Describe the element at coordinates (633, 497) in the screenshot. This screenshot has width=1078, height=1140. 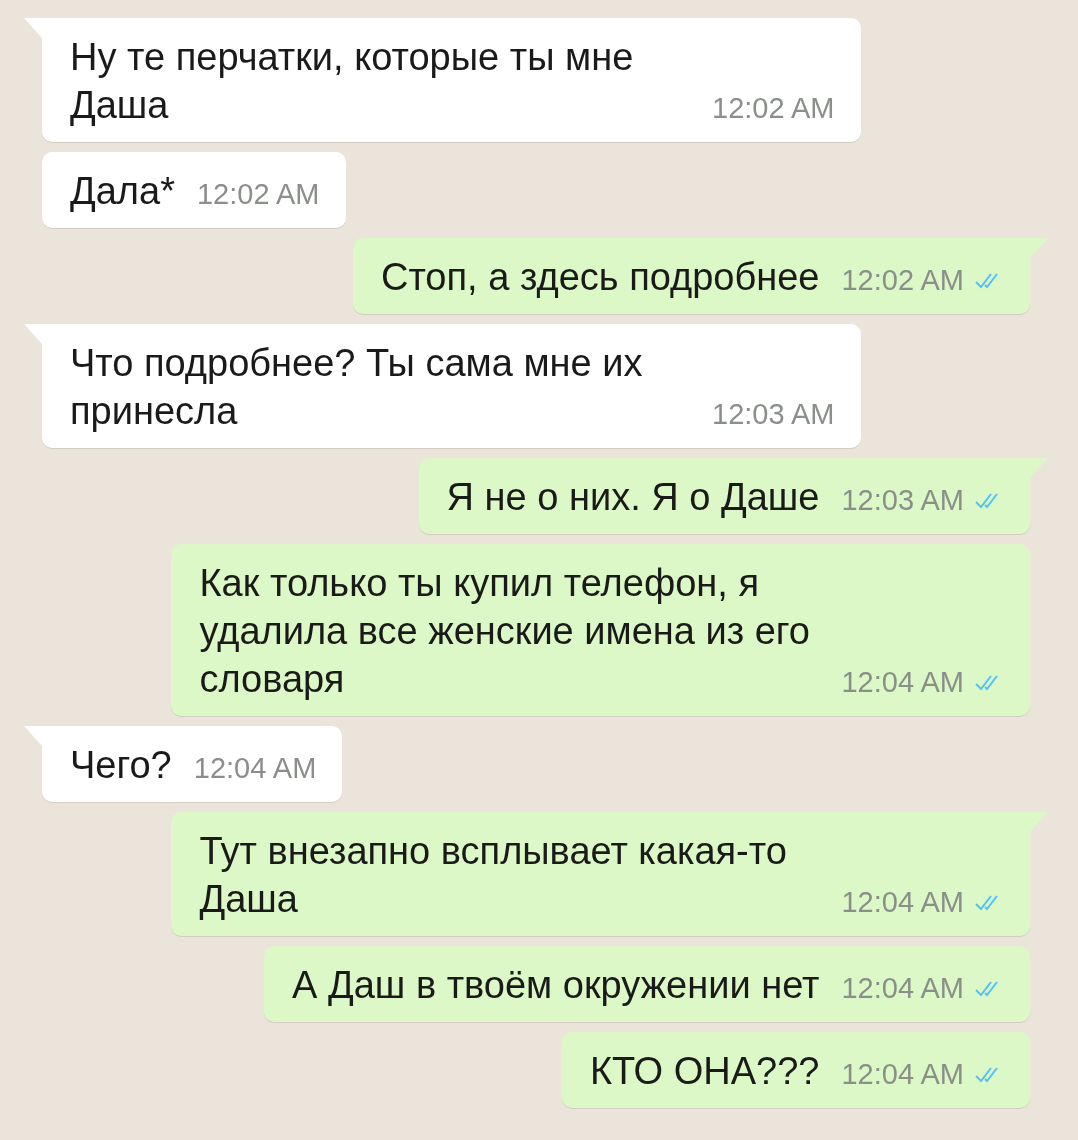
I see `message-text: Я не о них. Я о Даше` at that location.